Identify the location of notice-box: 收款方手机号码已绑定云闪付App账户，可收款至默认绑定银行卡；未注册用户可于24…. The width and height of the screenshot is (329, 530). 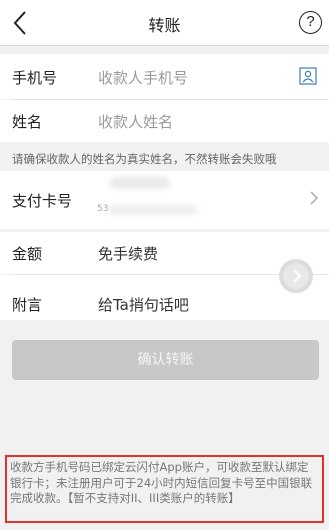
(164, 489).